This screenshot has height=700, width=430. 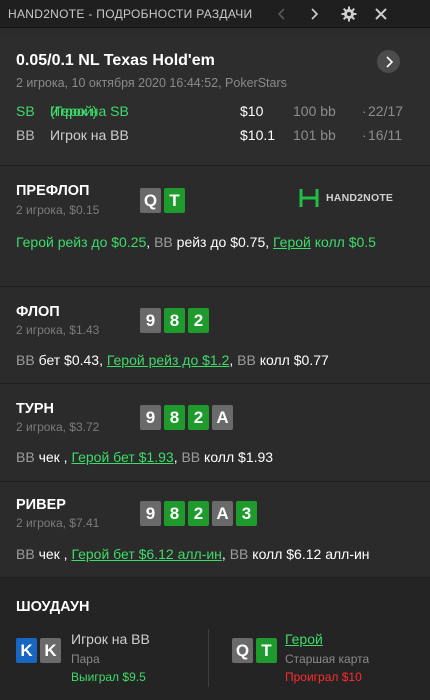 What do you see at coordinates (53, 191) in the screenshot?
I see `street-title: ПРЕФЛОП` at bounding box center [53, 191].